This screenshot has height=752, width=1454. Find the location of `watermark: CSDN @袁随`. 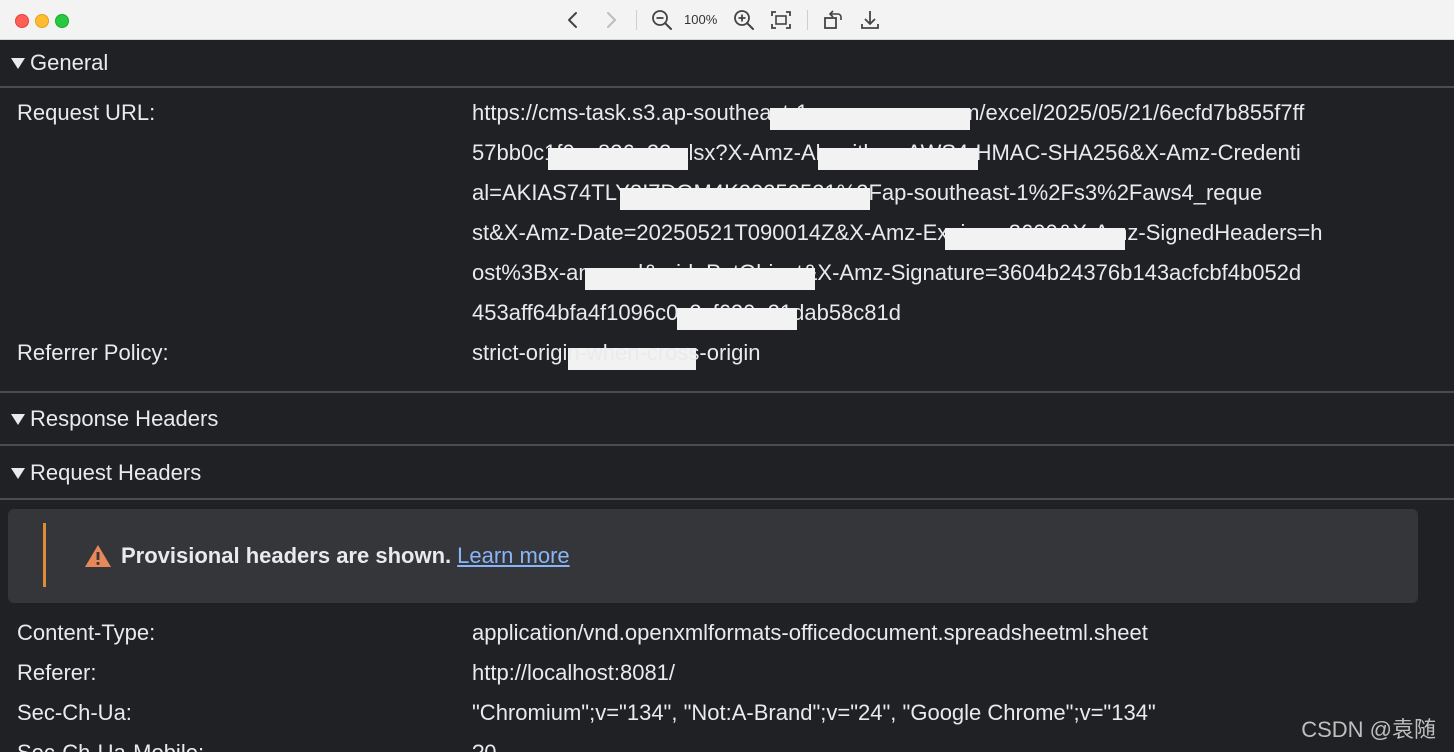

watermark: CSDN @袁随 is located at coordinates (1368, 729).